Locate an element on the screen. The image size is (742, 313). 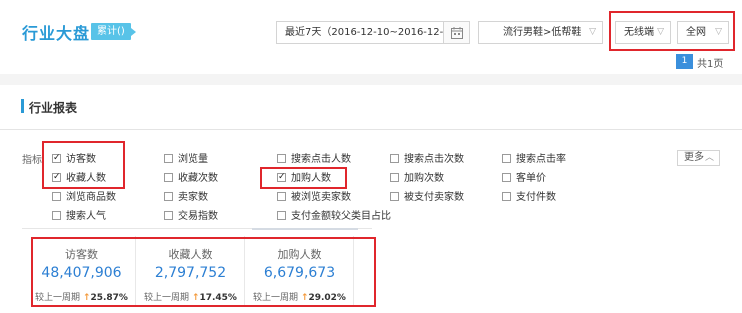
metric-checkbox: 加购次数 is located at coordinates (417, 179).